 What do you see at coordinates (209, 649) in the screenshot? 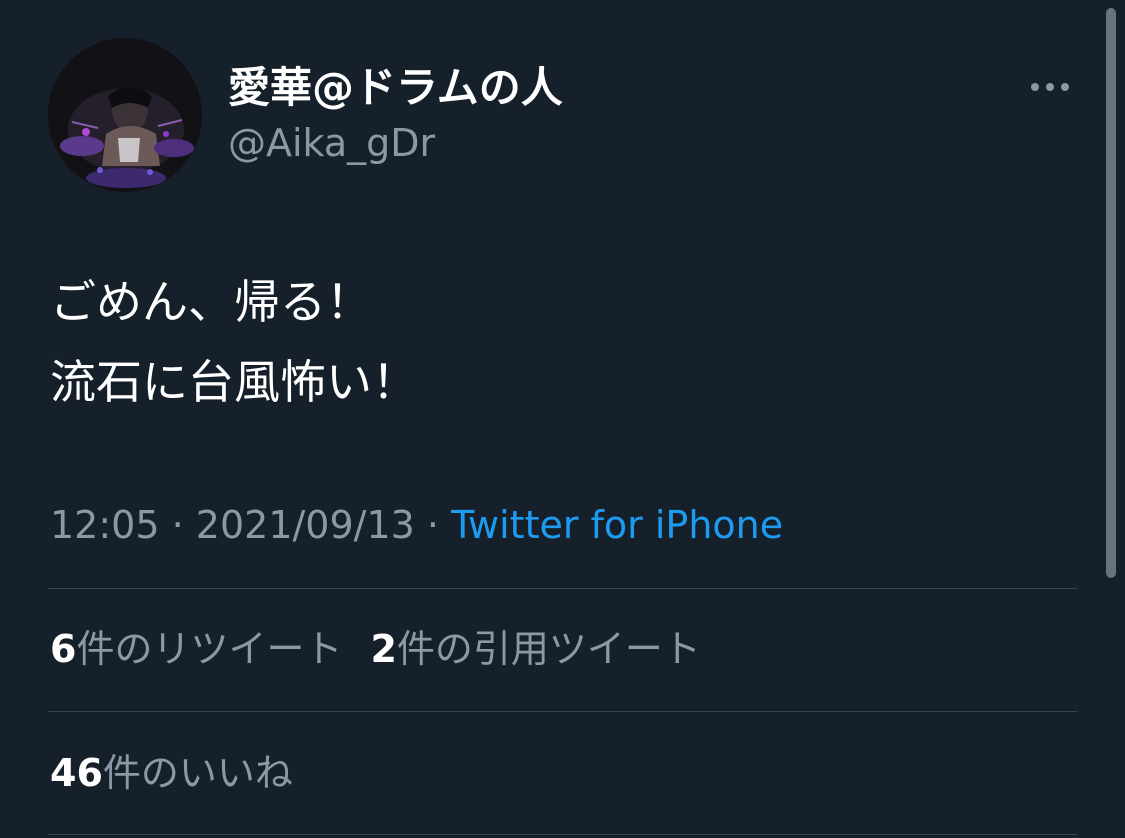
I see `retweets-label: 件のリツイート` at bounding box center [209, 649].